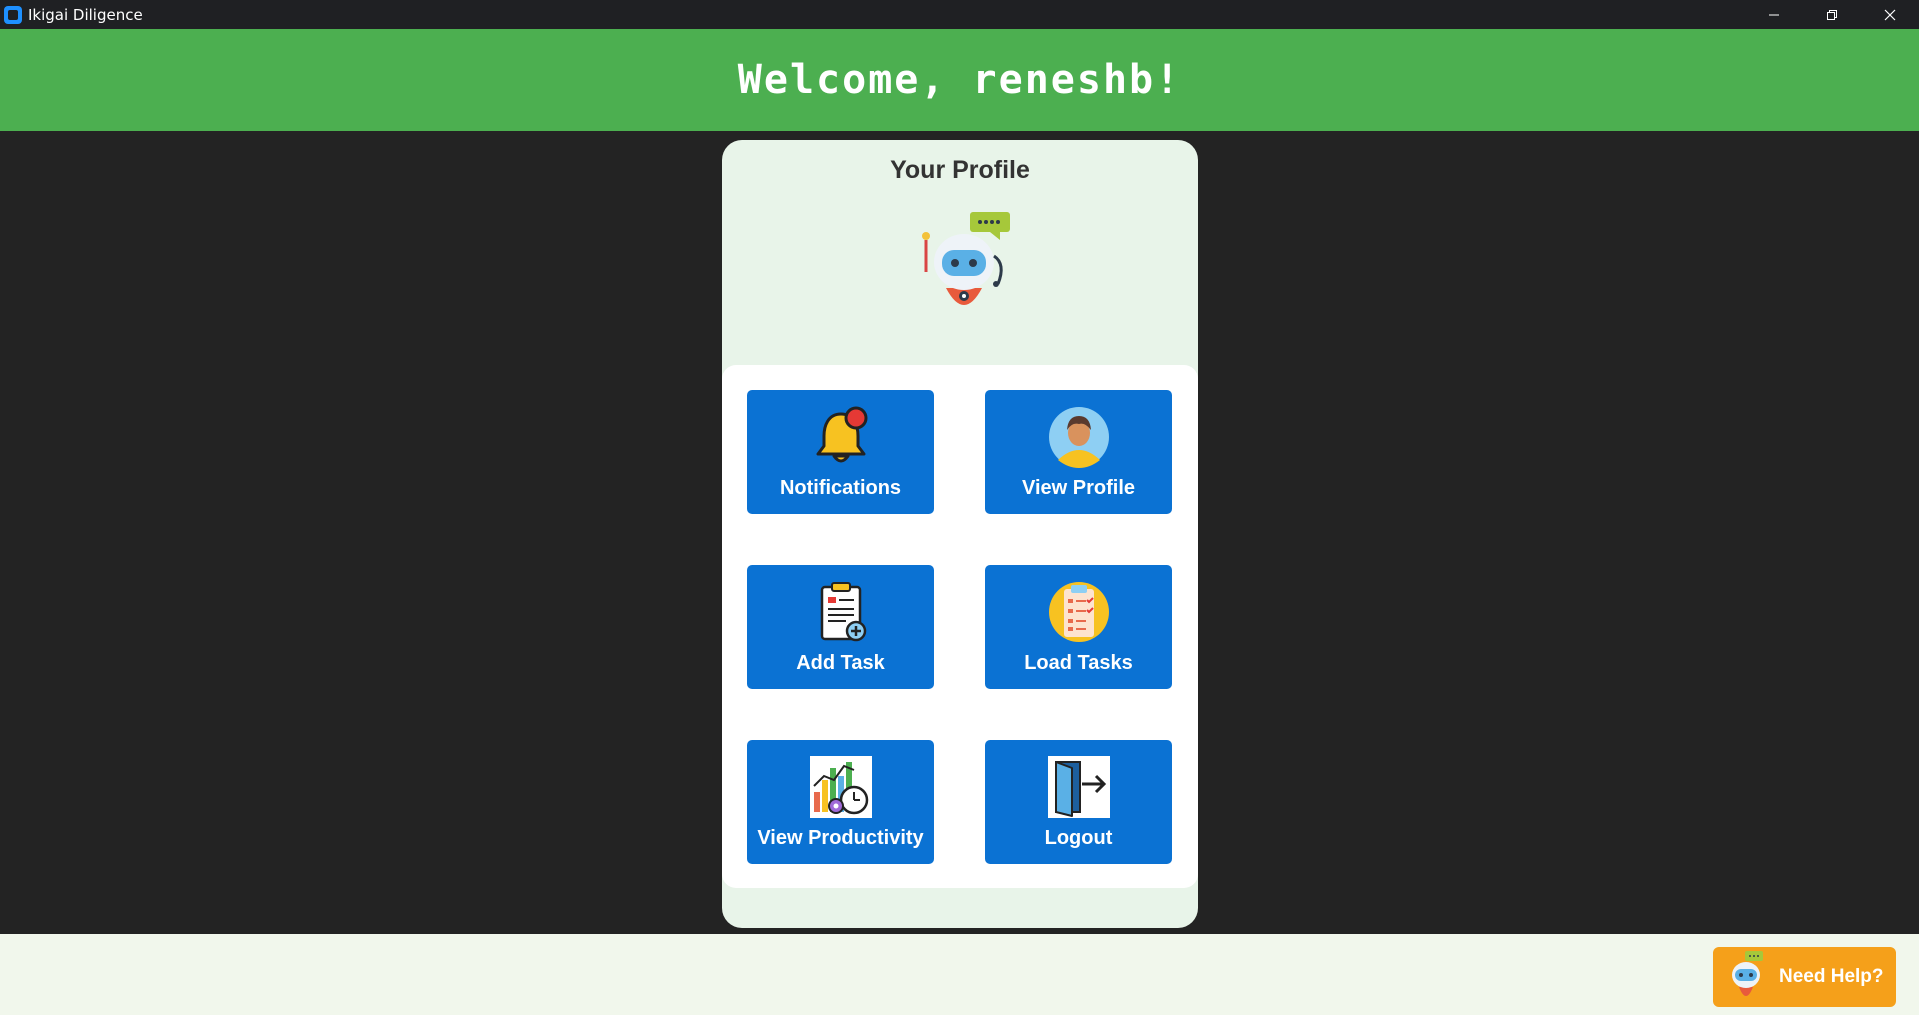 The height and width of the screenshot is (1015, 1919). Describe the element at coordinates (1078, 663) in the screenshot. I see `tile-label-load-tasks: Load Tasks` at that location.